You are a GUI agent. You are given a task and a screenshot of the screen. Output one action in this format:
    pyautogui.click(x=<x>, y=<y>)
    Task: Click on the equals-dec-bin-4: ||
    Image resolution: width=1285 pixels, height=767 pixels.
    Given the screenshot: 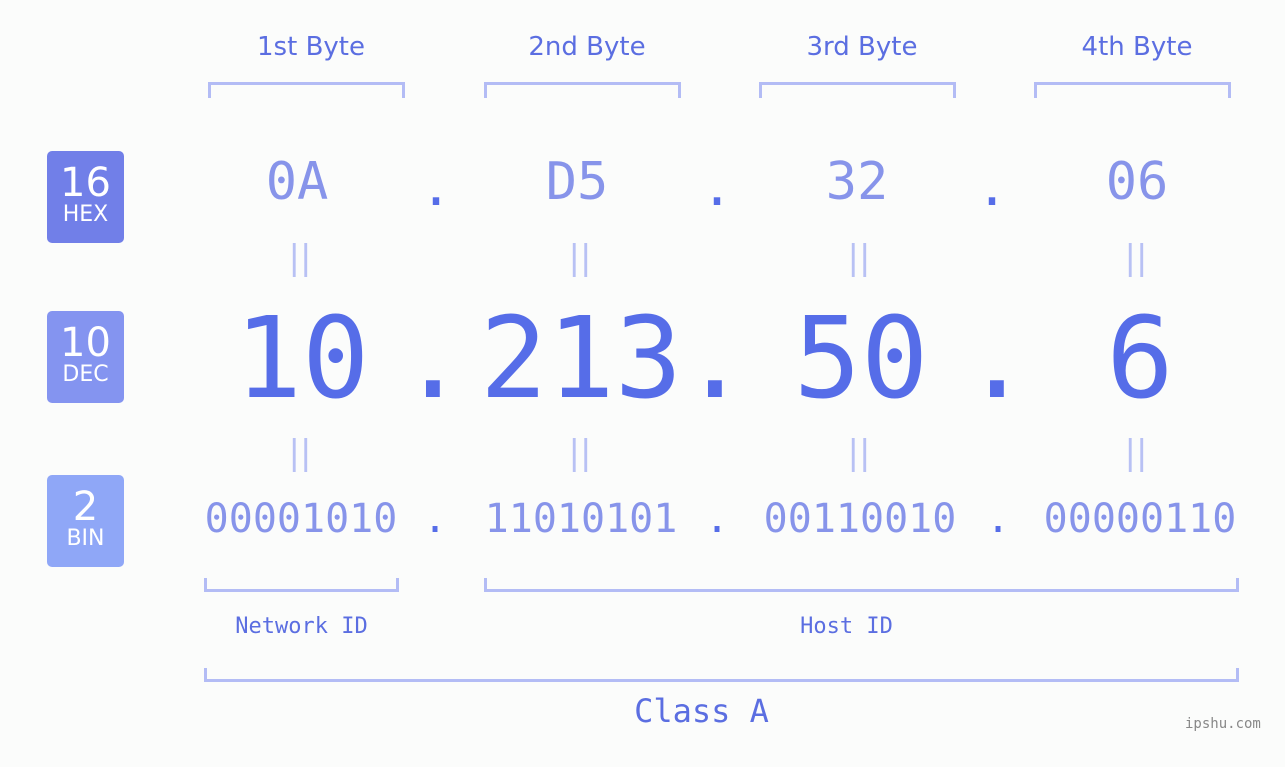 What is the action you would take?
    pyautogui.click(x=1136, y=453)
    